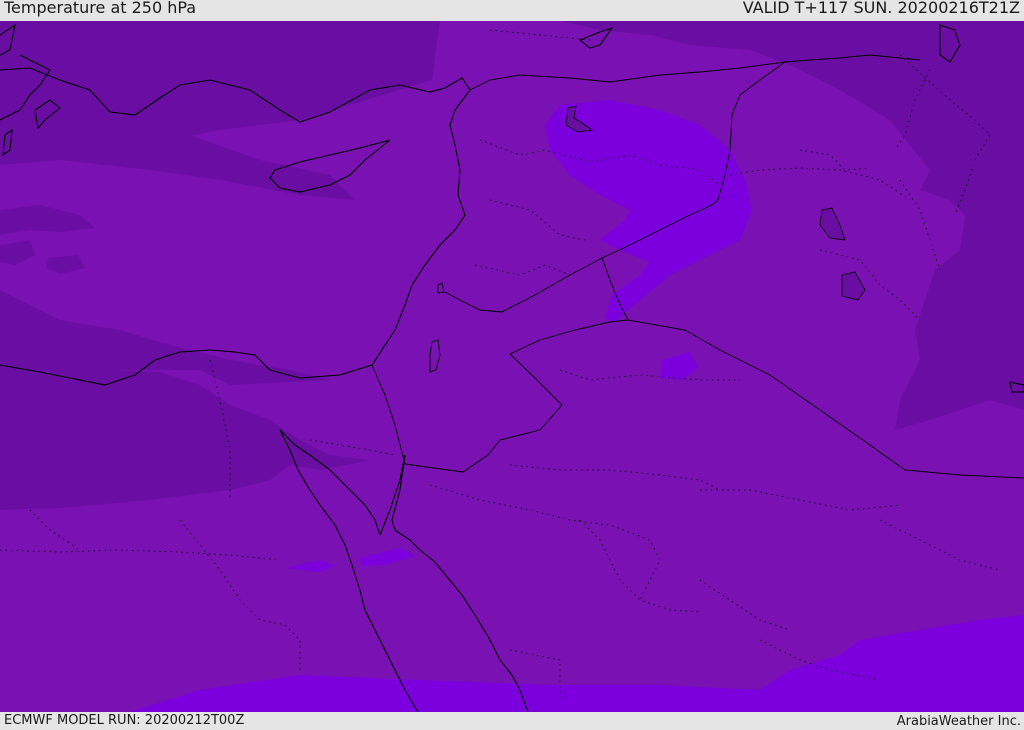  I want to click on valid-time: VALID T+117 SUN. 20200216T21Z, so click(881, 8).